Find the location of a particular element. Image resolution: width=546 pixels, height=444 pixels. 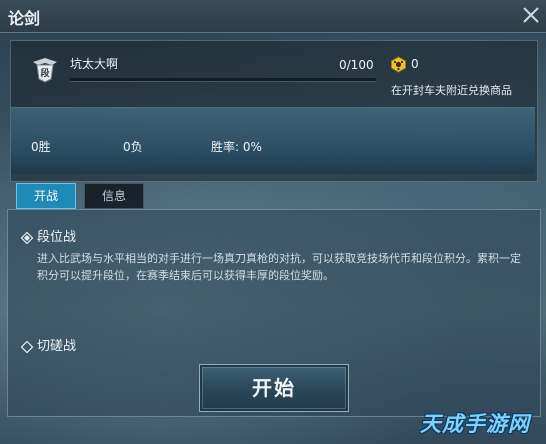

tab-info: 信息 is located at coordinates (114, 196).